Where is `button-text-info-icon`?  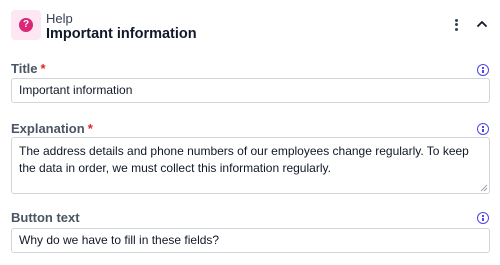
button-text-info-icon is located at coordinates (483, 218).